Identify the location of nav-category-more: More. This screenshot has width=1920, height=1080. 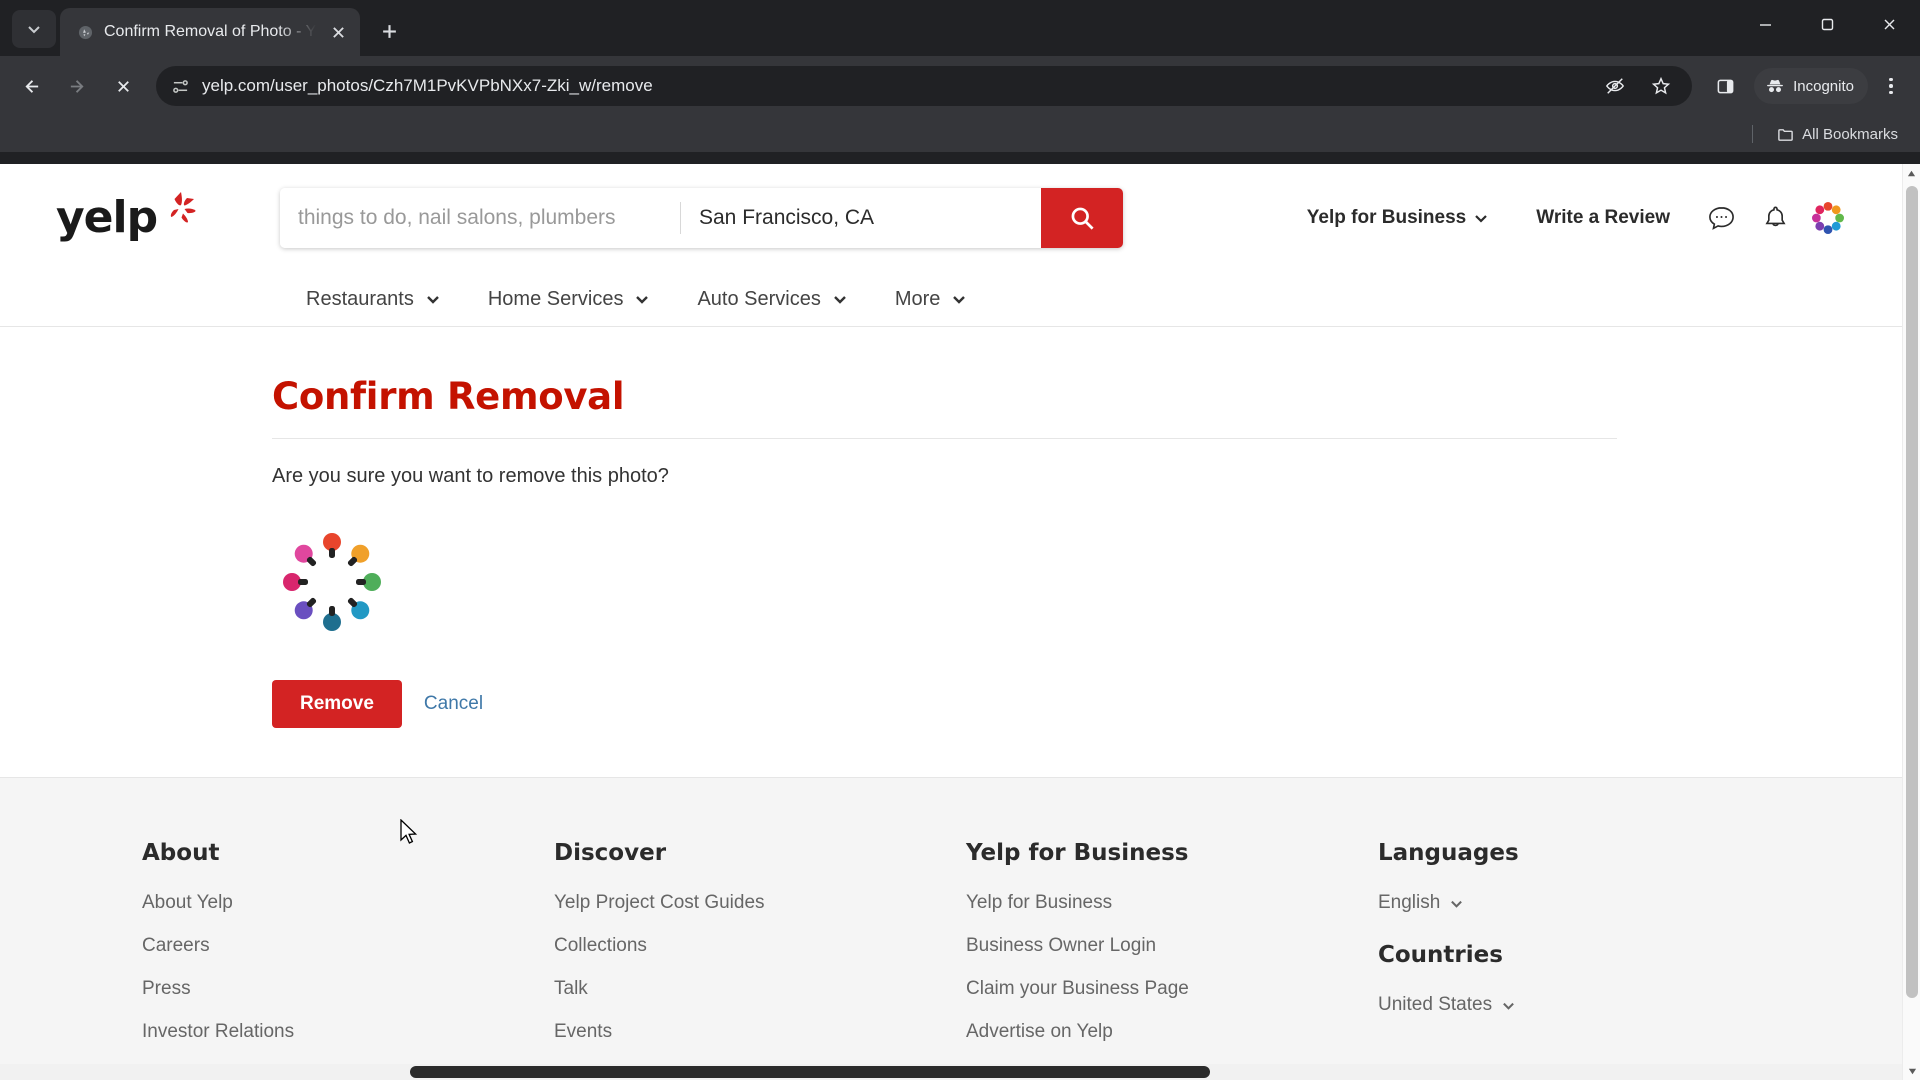
(931, 299).